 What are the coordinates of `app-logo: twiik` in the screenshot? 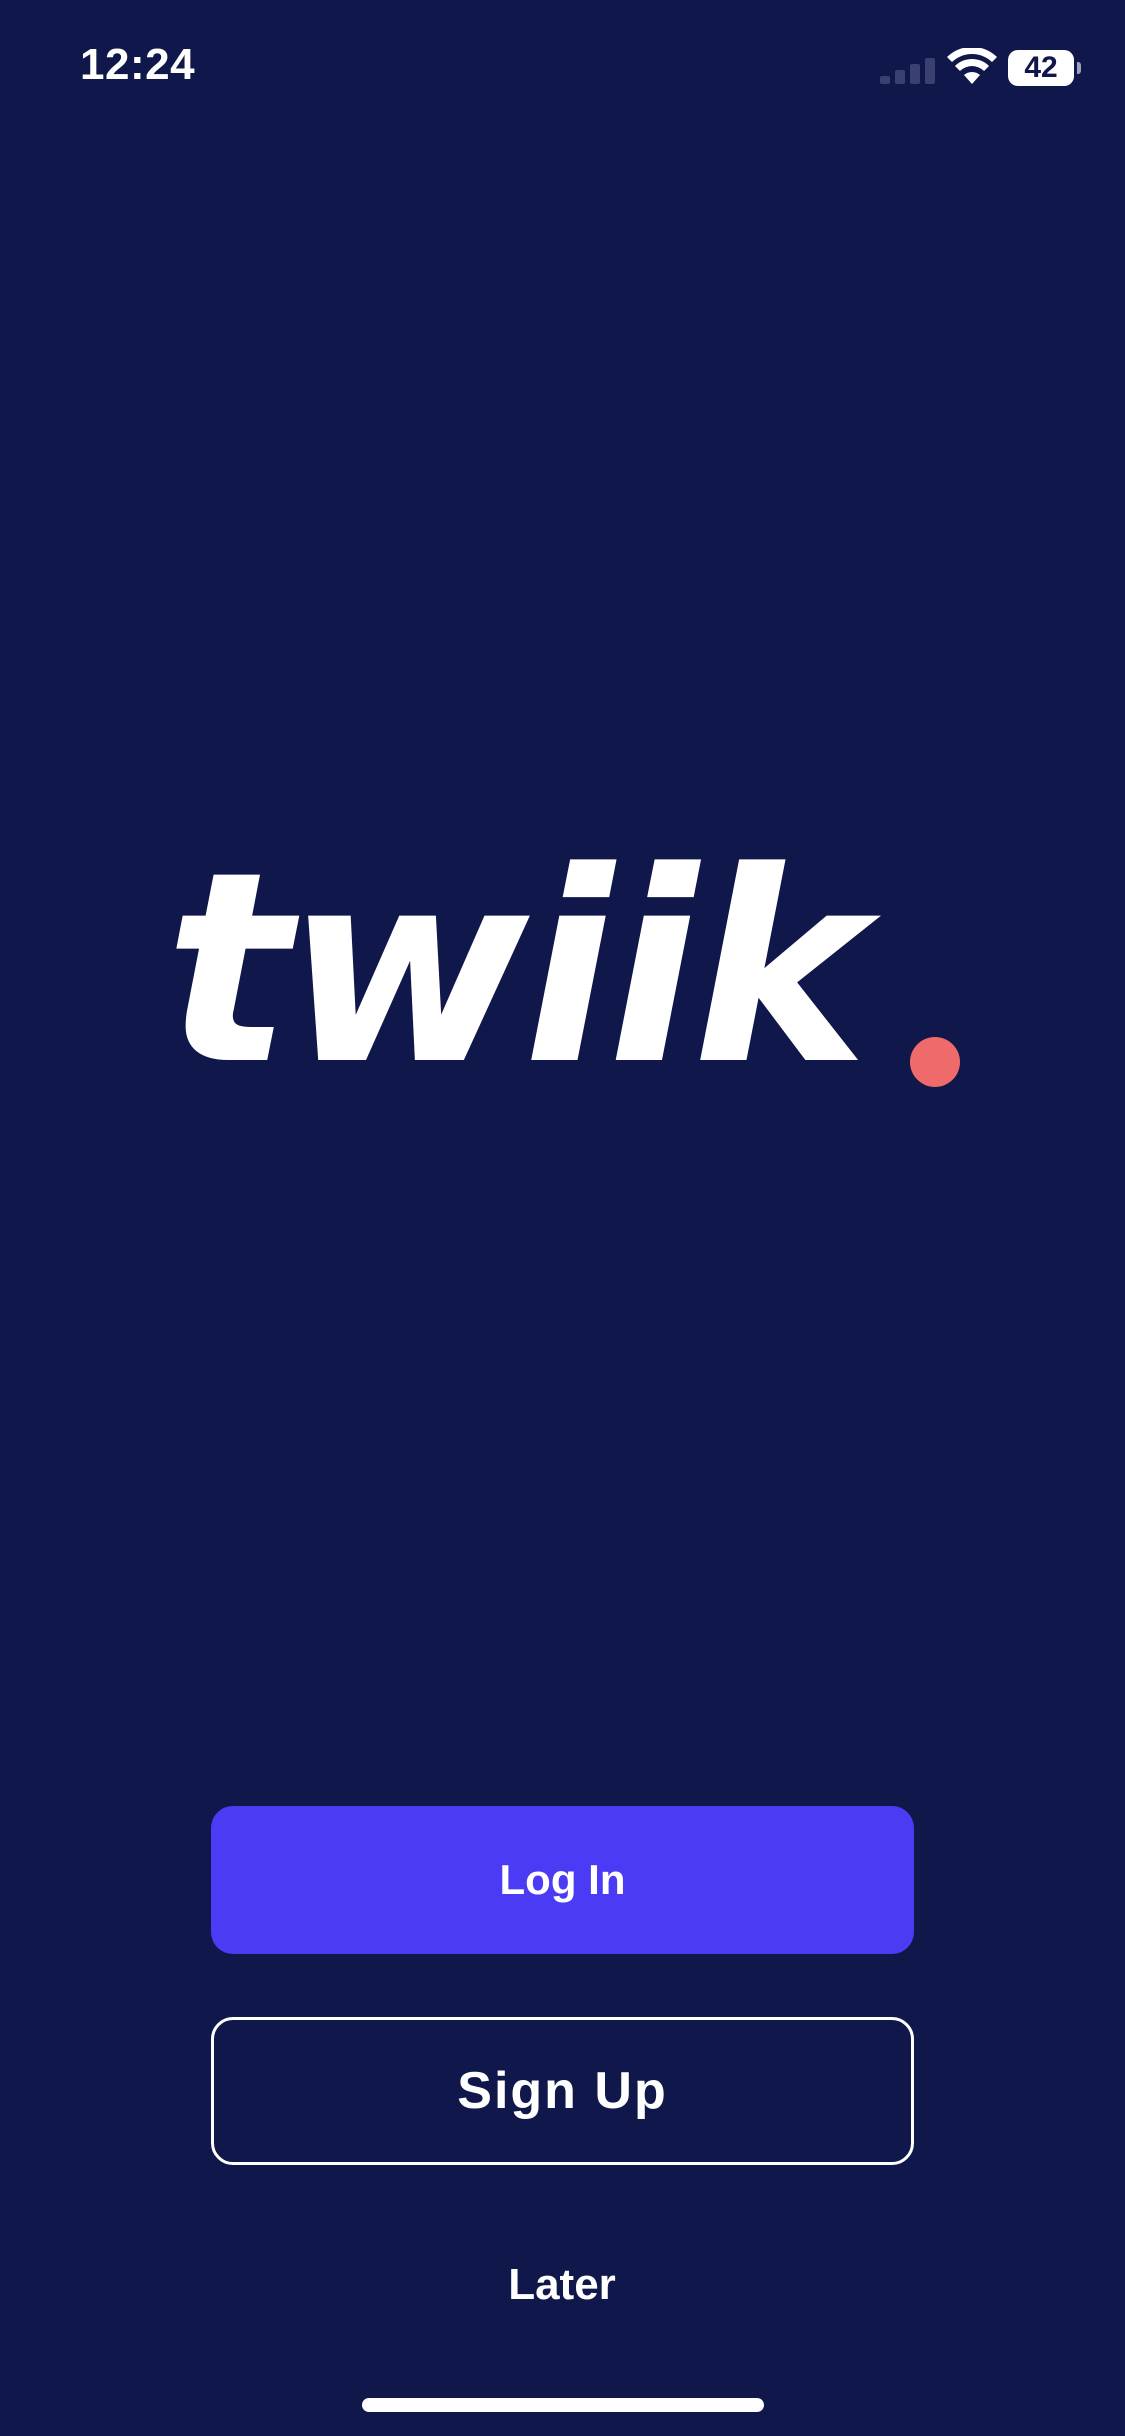 It's located at (565, 969).